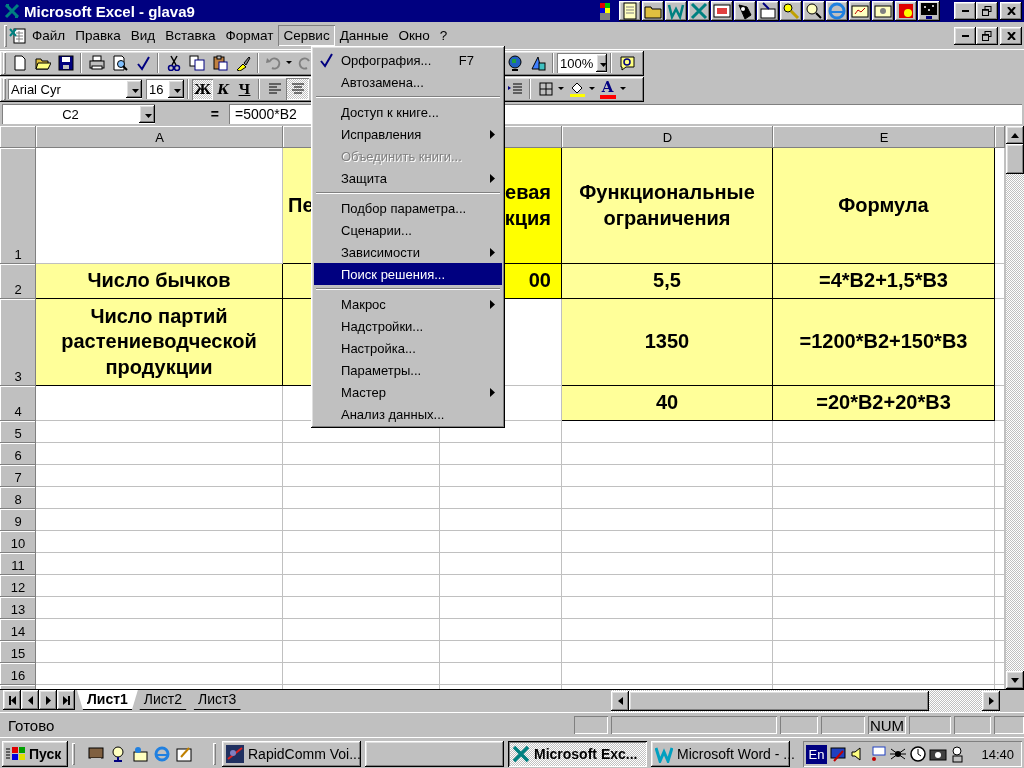 The image size is (1024, 768). Describe the element at coordinates (607, 89) in the screenshot. I see `font-color-button: A` at that location.